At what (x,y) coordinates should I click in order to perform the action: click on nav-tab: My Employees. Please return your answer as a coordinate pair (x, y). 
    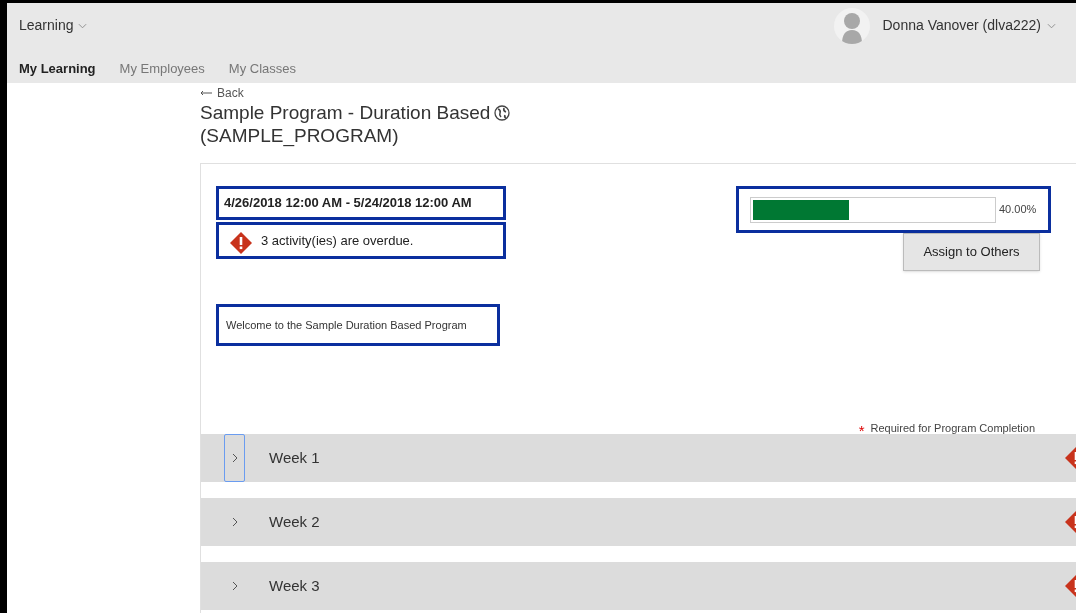
    Looking at the image, I should click on (162, 68).